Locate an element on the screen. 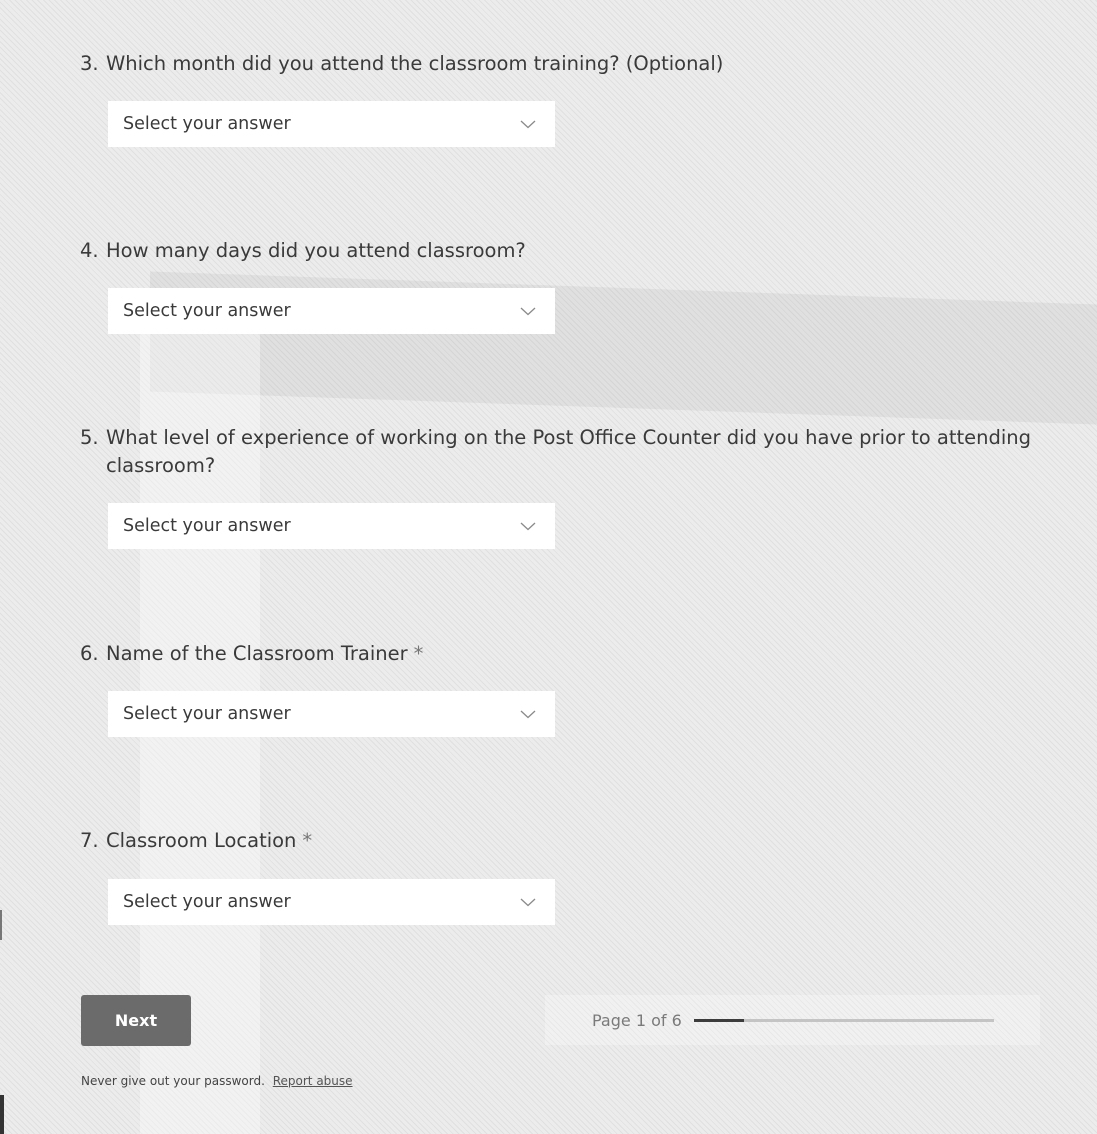  trainer-select: Select your answer is located at coordinates (331, 714).